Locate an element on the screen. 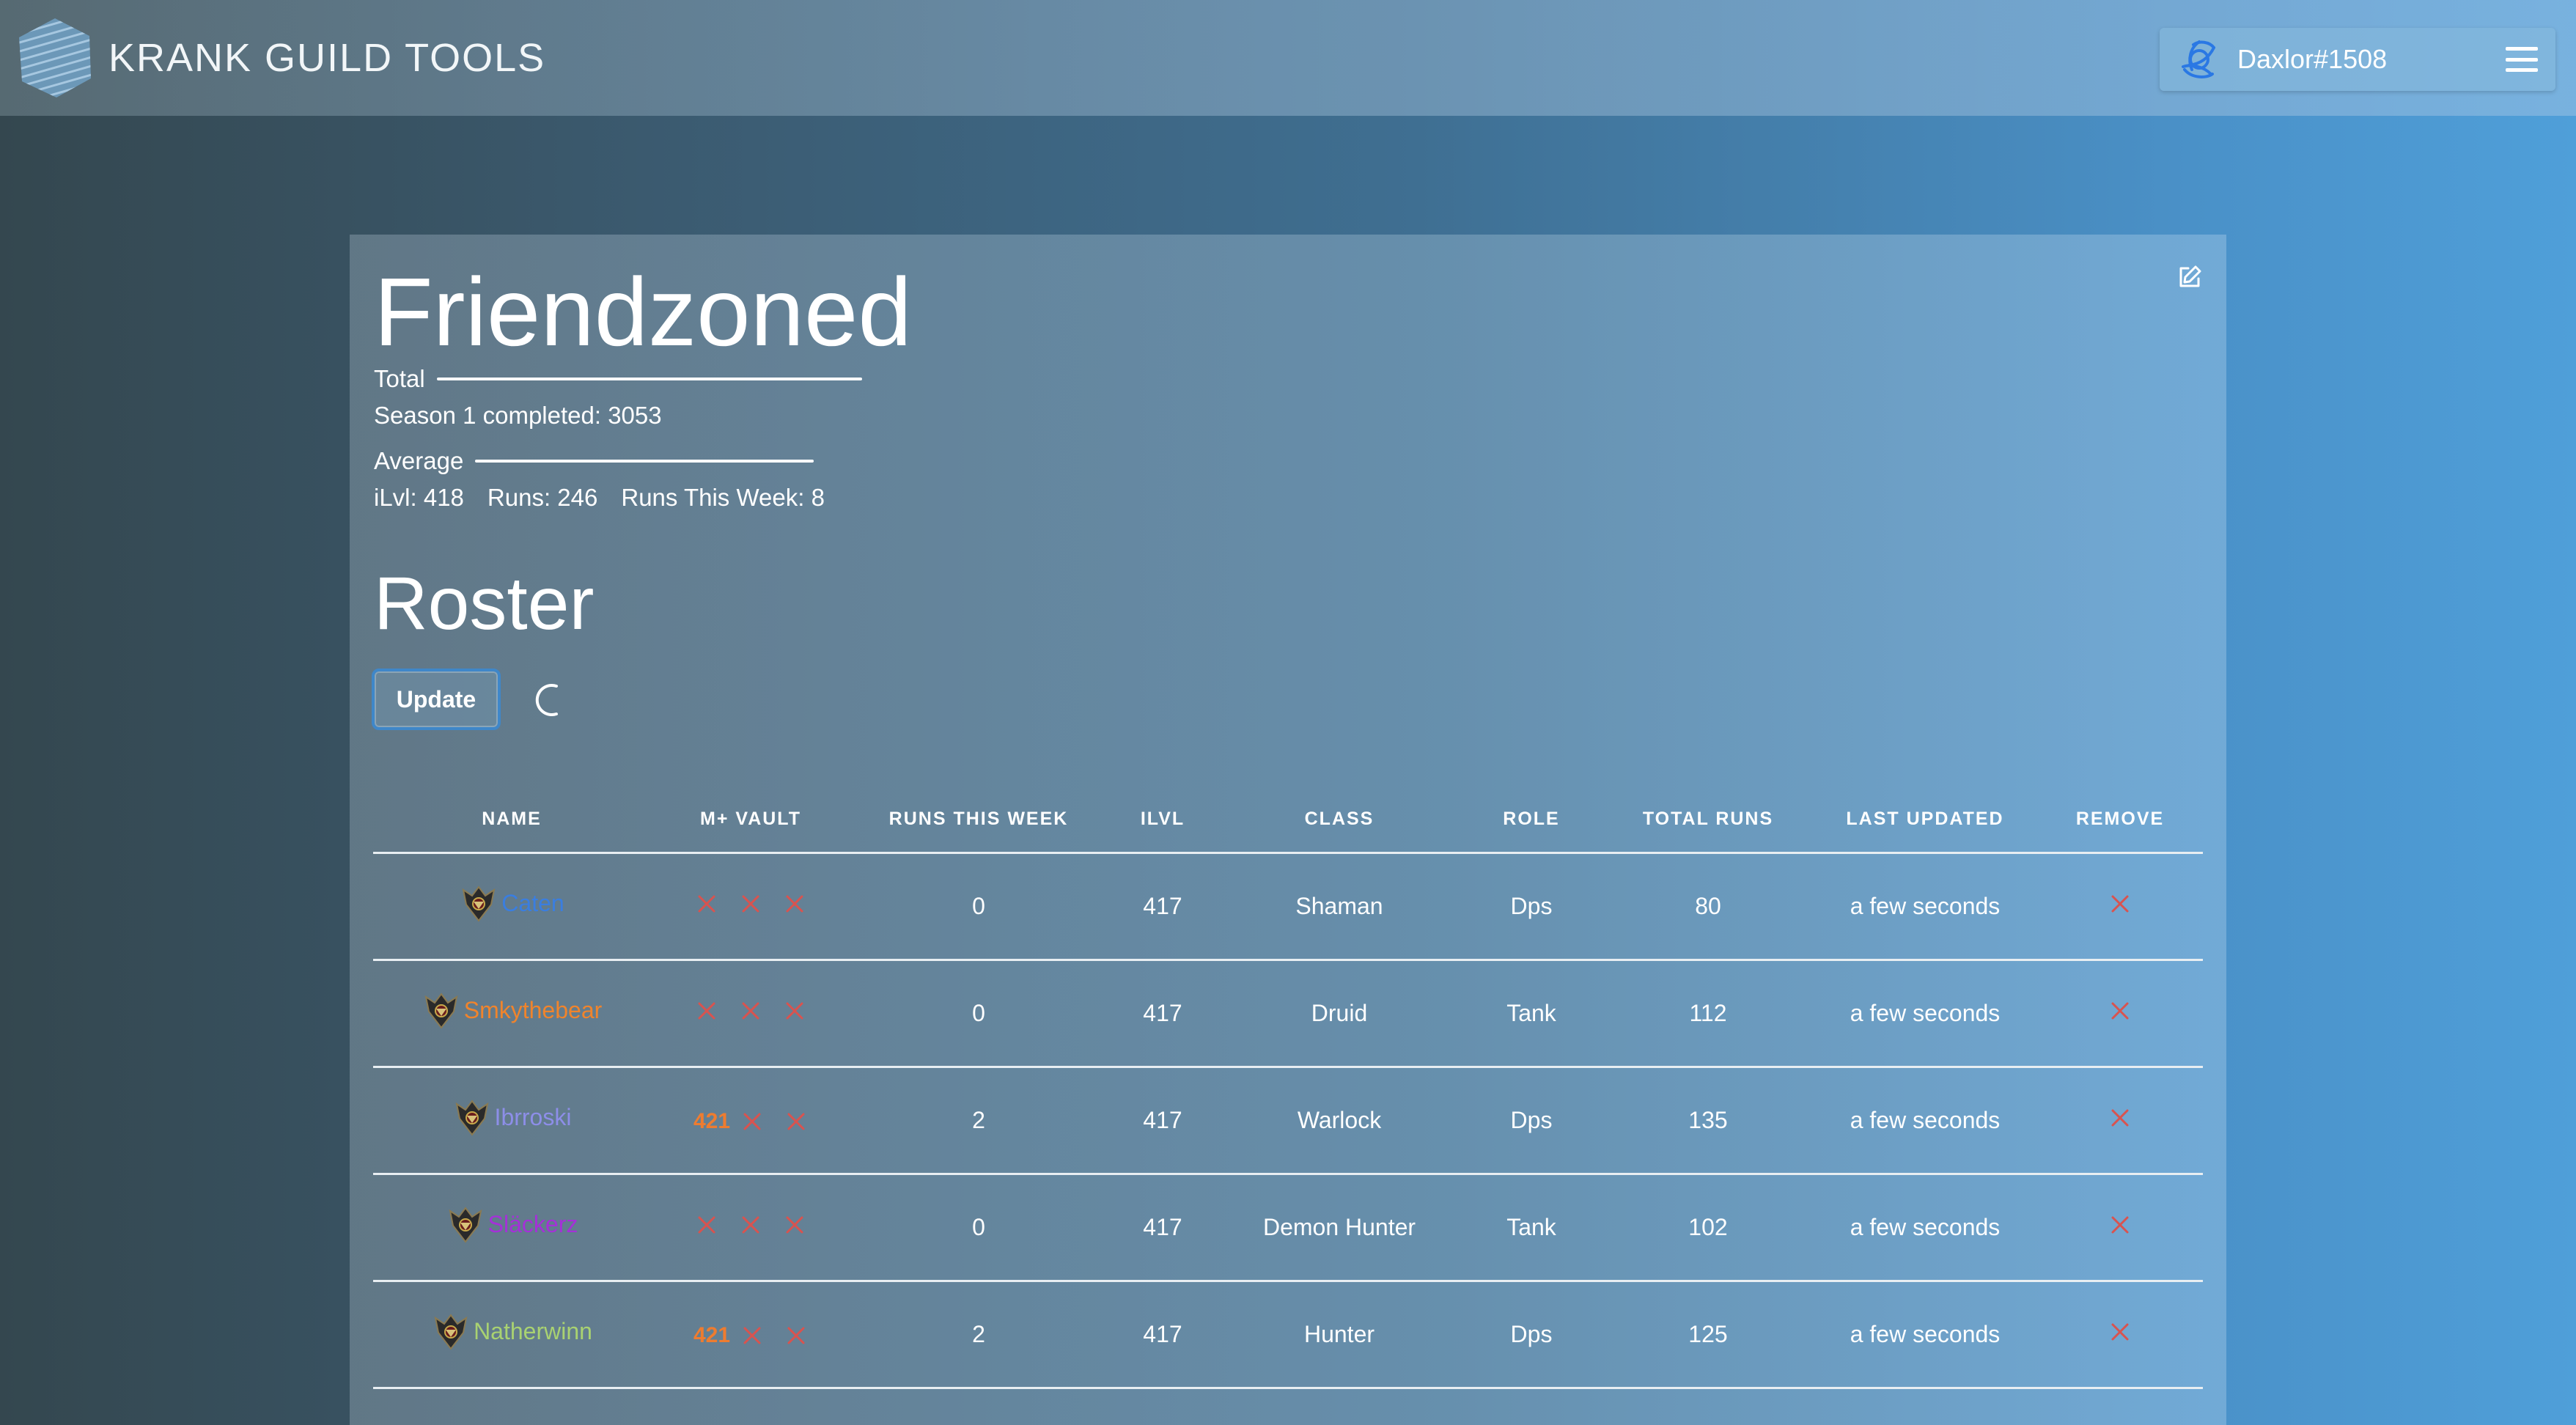  cell-name: Smkythebear is located at coordinates (512, 1014).